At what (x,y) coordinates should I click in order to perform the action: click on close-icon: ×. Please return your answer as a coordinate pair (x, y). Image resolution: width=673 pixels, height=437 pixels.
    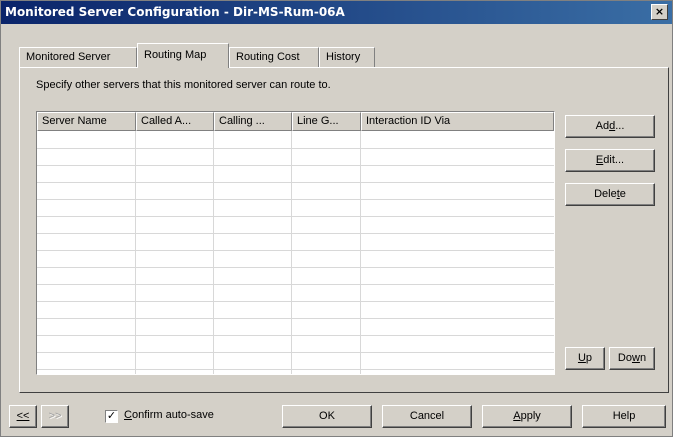
    Looking at the image, I should click on (659, 11).